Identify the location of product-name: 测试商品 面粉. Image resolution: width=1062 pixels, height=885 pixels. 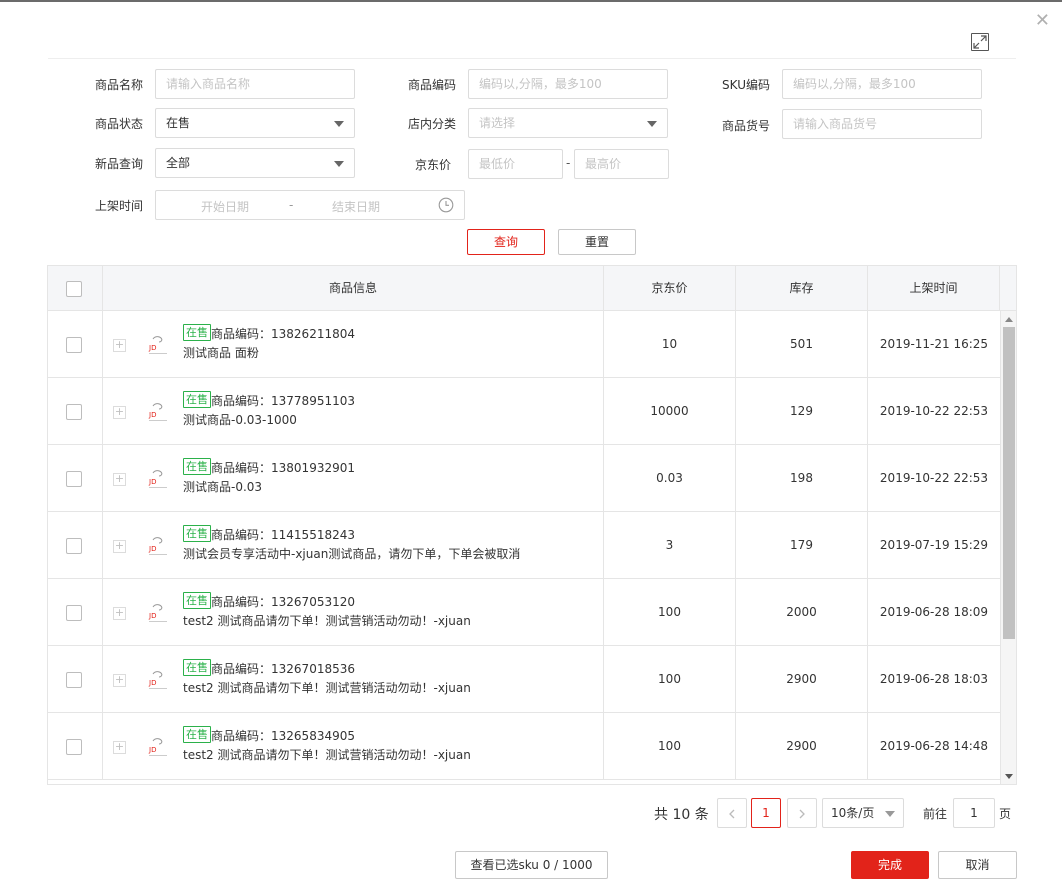
(221, 353).